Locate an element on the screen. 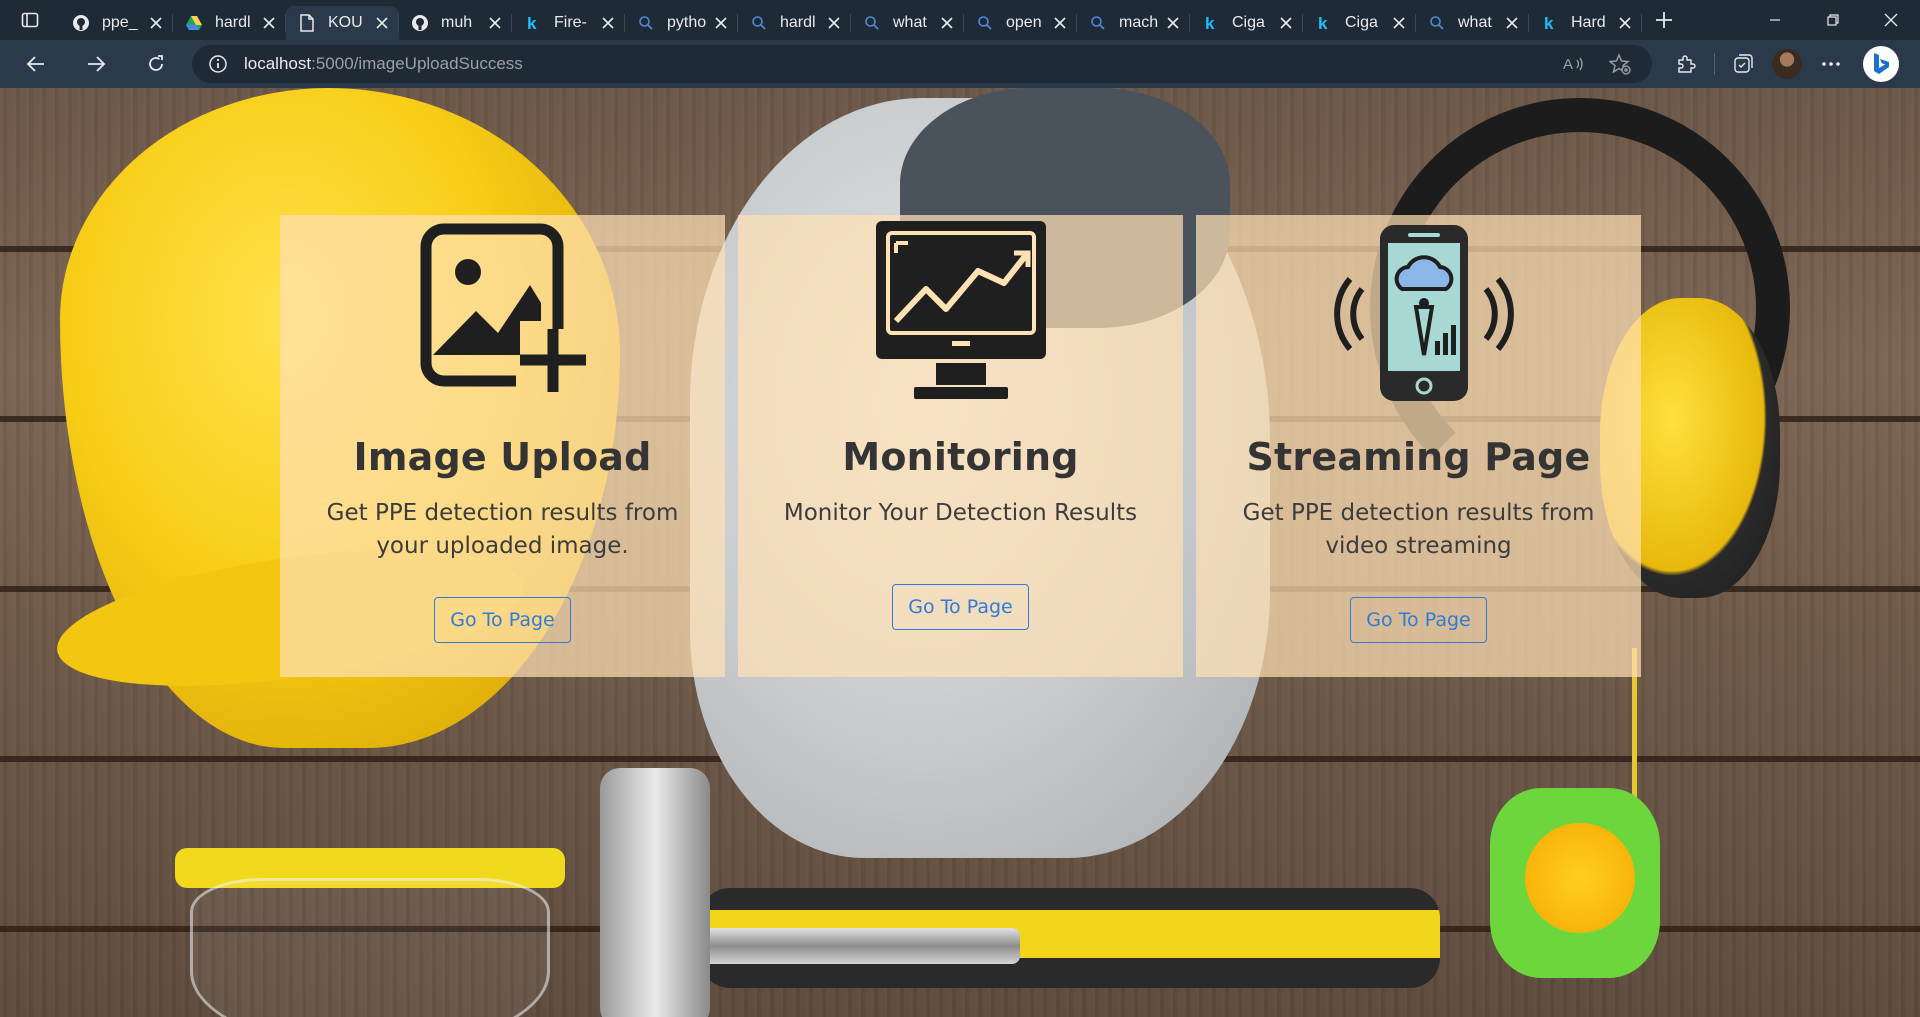 The image size is (1920, 1017). google-drive-icon is located at coordinates (194, 23).